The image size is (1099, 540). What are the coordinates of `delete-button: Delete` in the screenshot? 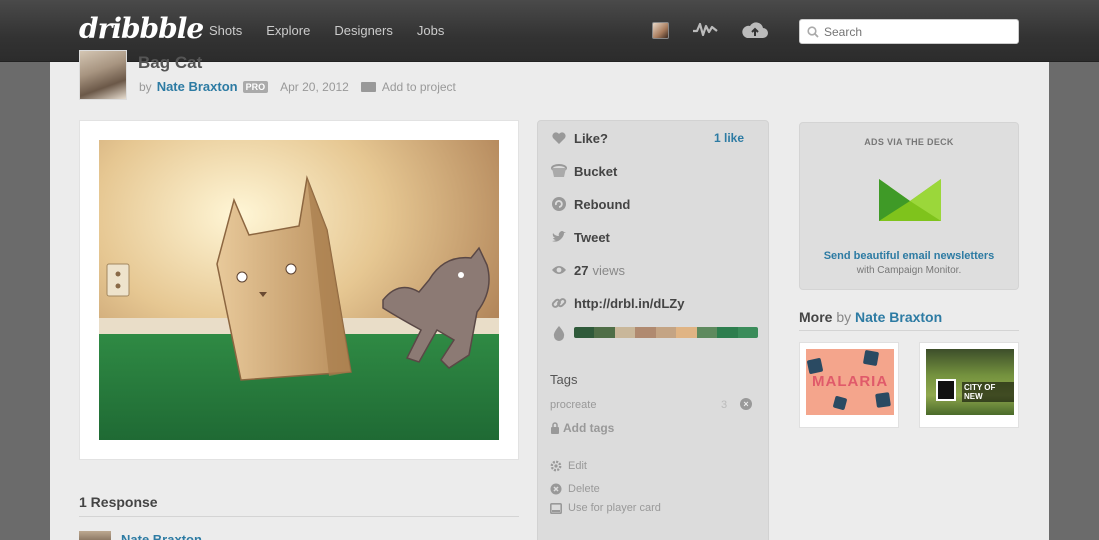 It's located at (575, 489).